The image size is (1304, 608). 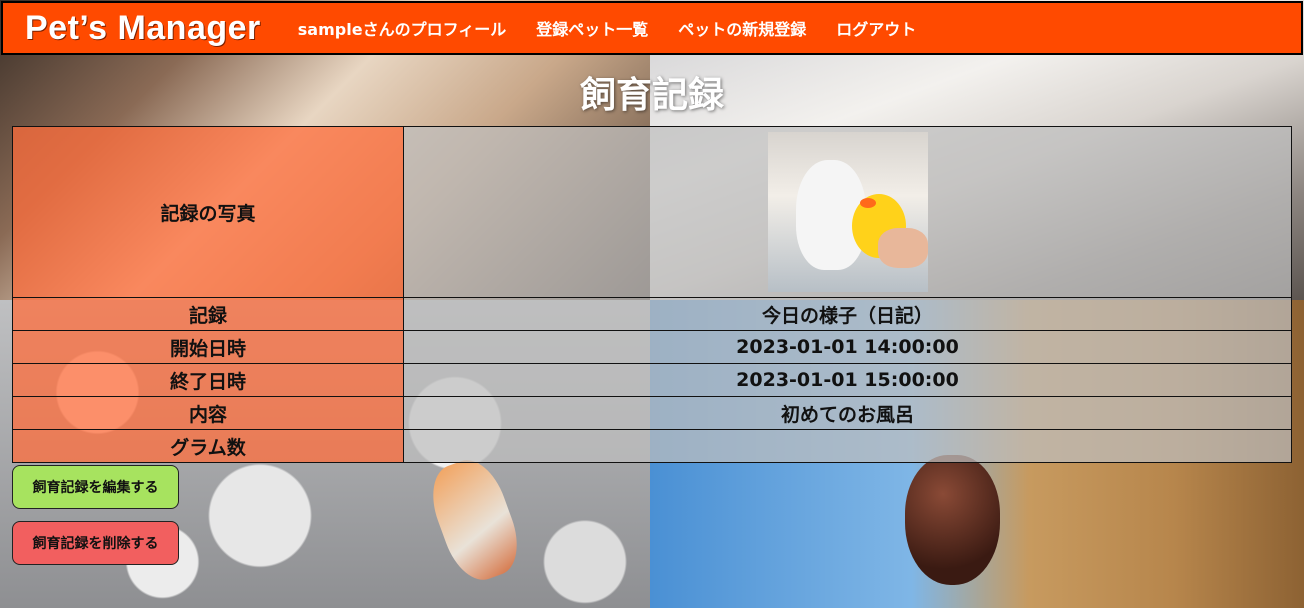 What do you see at coordinates (208, 347) in the screenshot?
I see `start-datetime-label: 開始日時` at bounding box center [208, 347].